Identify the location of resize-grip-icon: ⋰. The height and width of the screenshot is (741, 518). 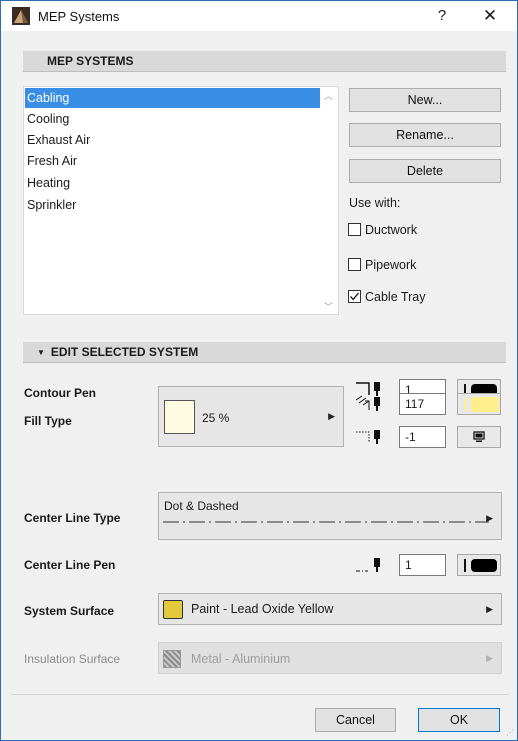
(510, 732).